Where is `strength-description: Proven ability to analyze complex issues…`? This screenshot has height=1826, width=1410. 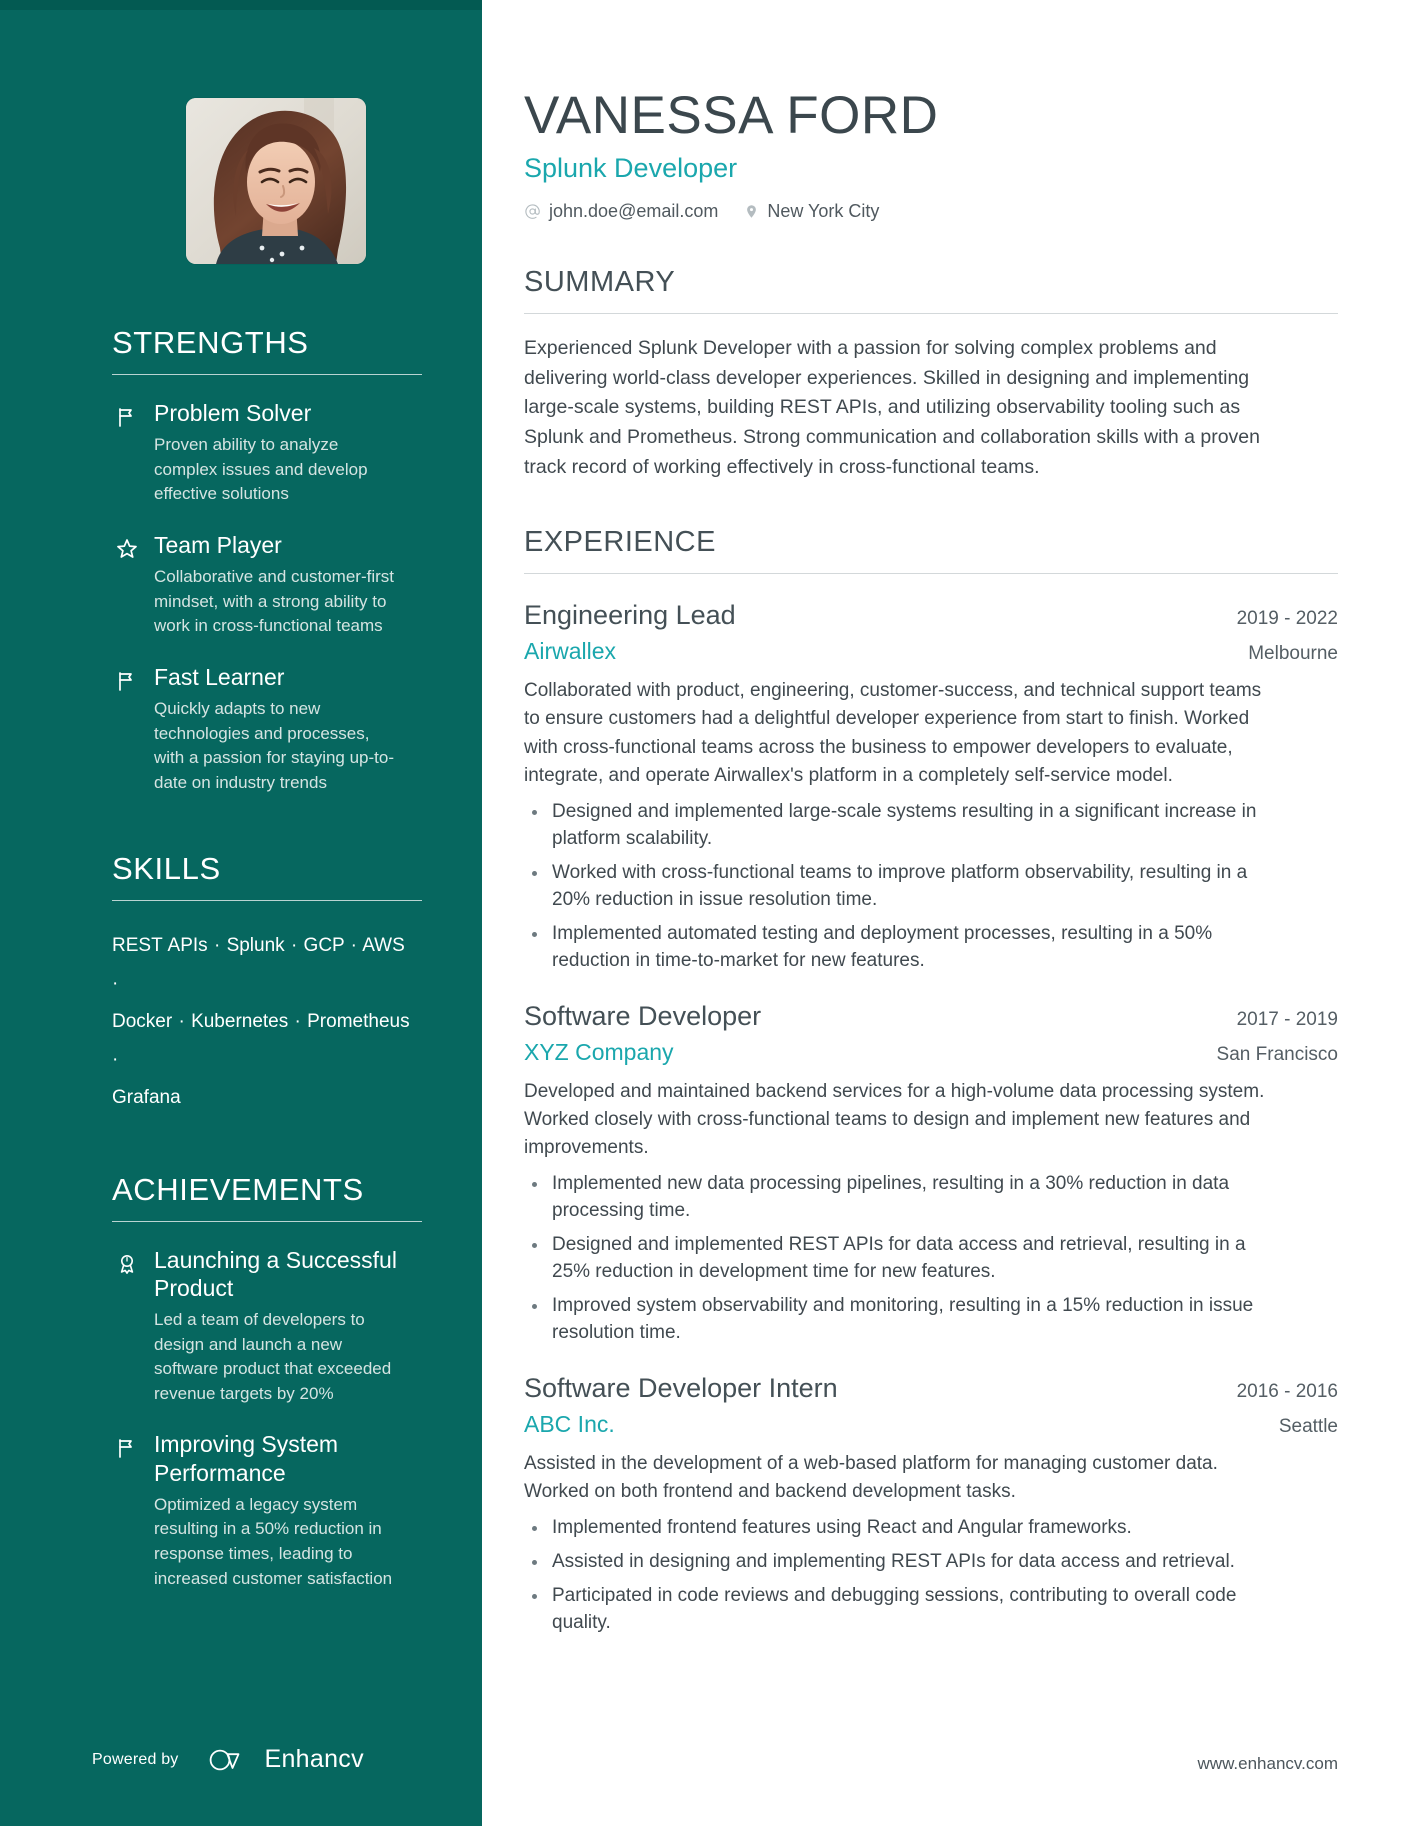 strength-description: Proven ability to analyze complex issues… is located at coordinates (261, 469).